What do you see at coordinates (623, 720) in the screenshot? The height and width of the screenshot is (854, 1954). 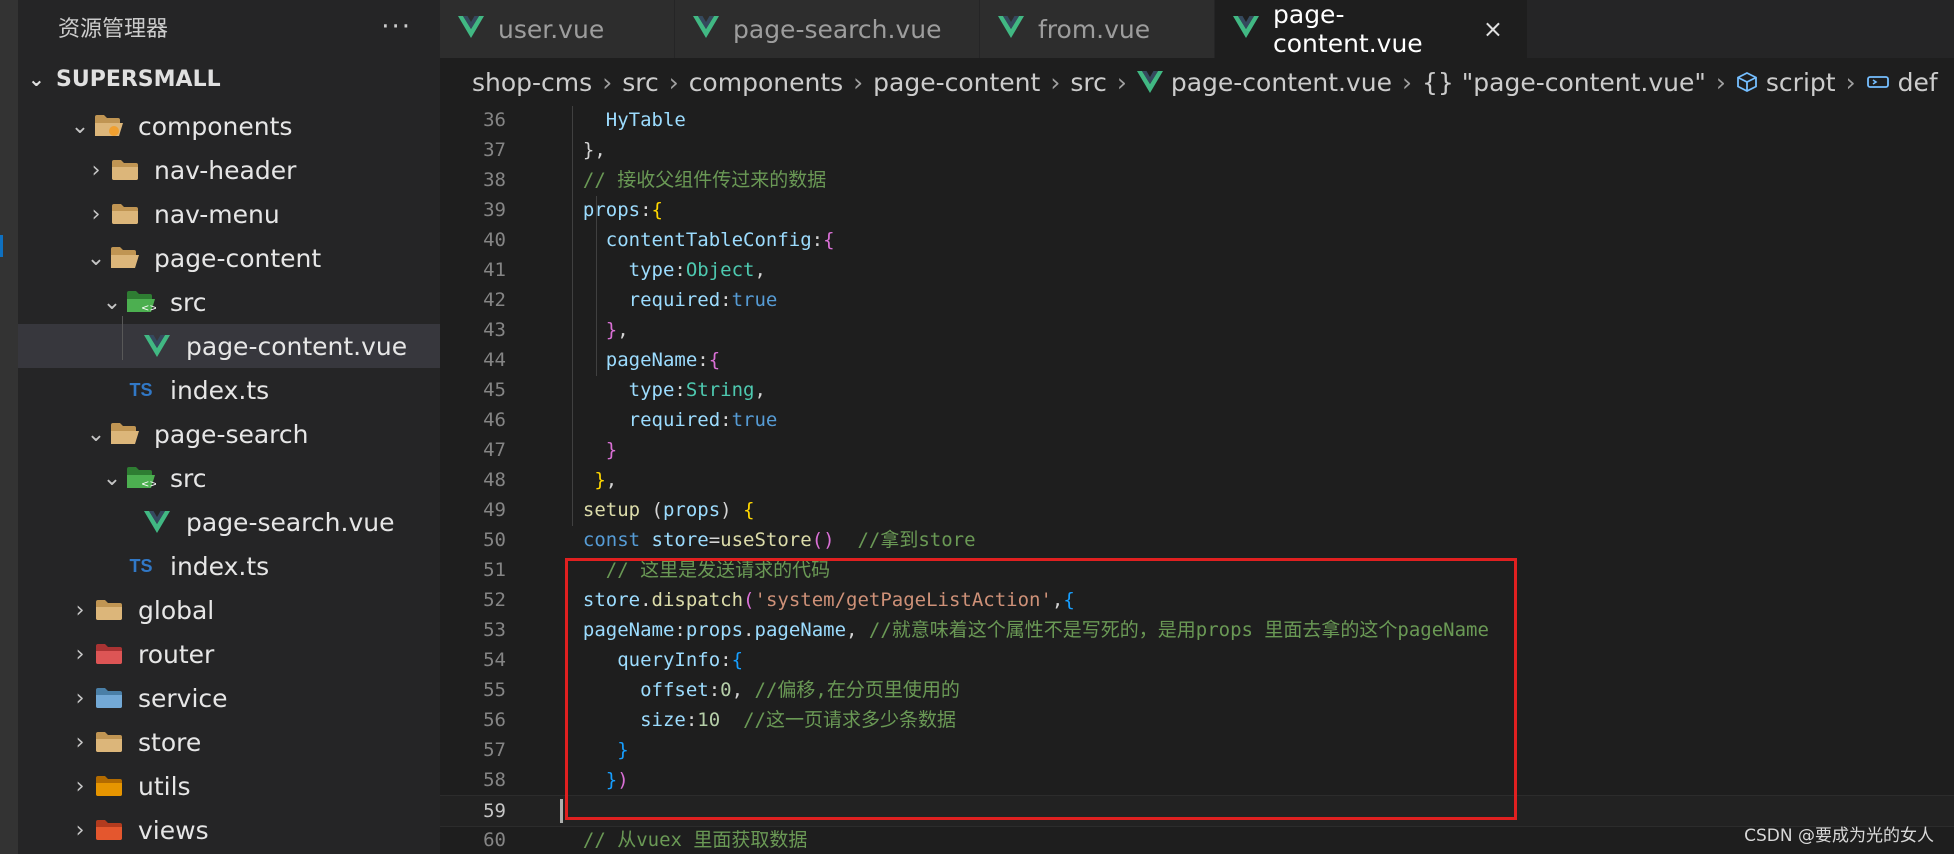 I see `code-token: size` at bounding box center [623, 720].